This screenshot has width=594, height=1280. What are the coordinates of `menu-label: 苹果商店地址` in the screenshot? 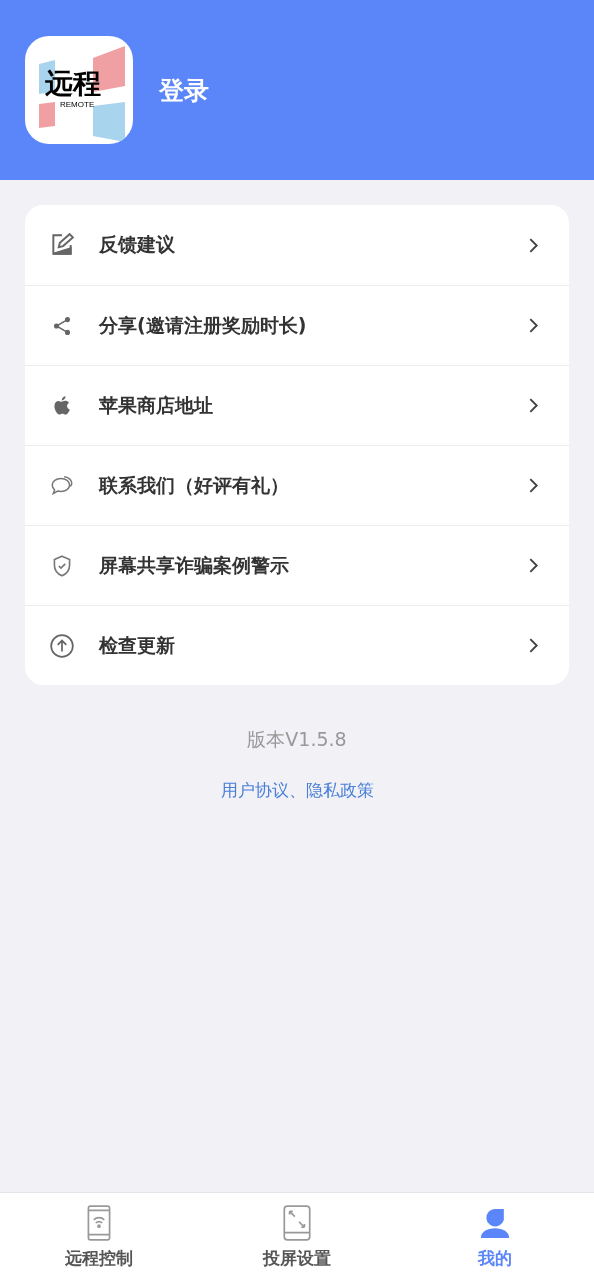 It's located at (156, 405).